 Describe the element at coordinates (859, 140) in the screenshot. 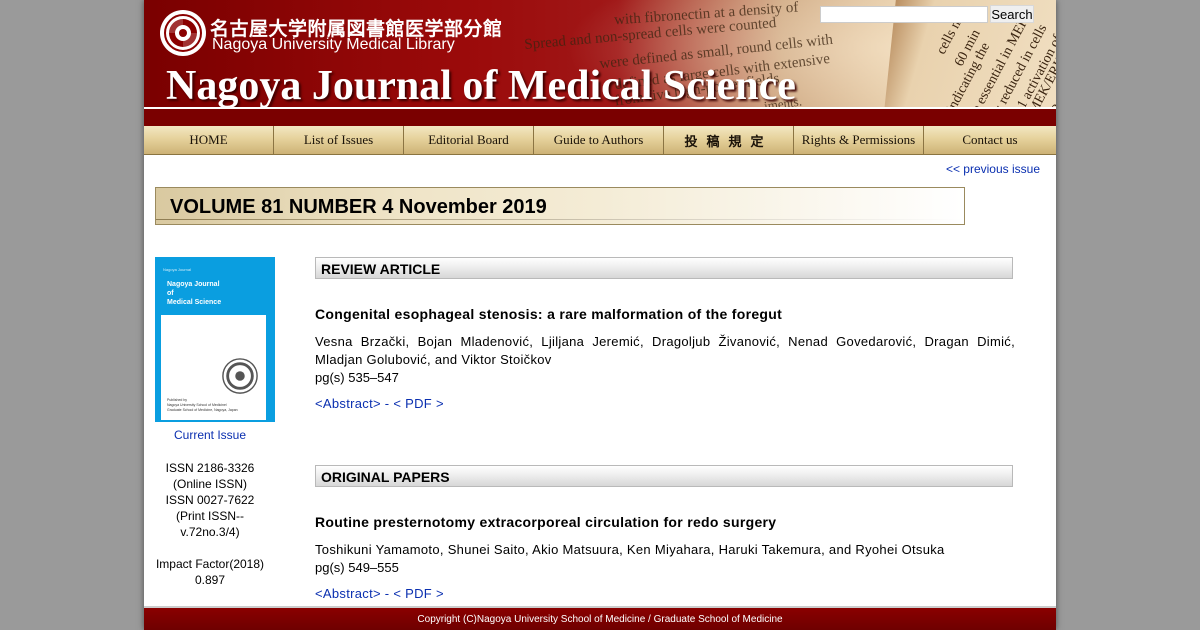

I see `nav-item-rights-permissions: Rights & Permissions` at that location.